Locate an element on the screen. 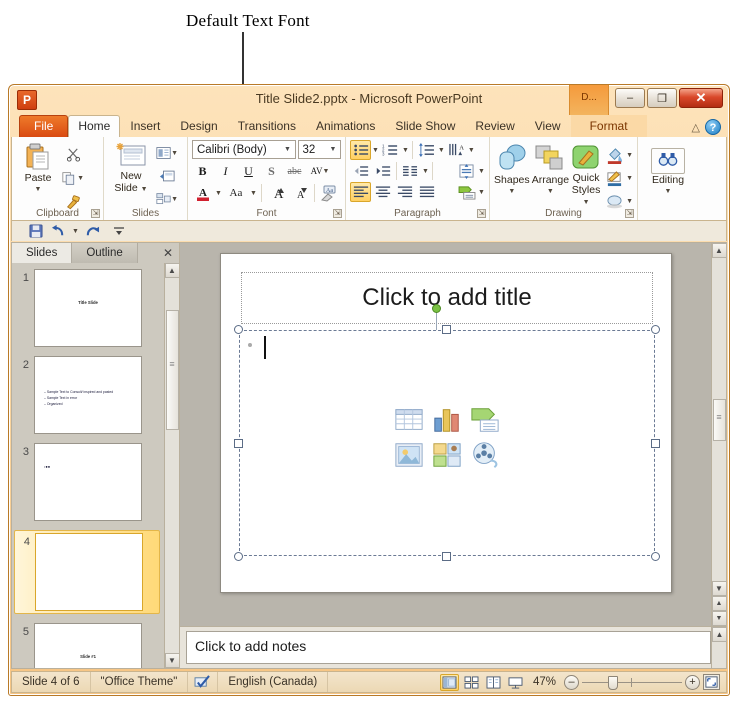 Image resolution: width=736 pixels, height=705 pixels. editing-button: Editing ▼ is located at coordinates (668, 171).